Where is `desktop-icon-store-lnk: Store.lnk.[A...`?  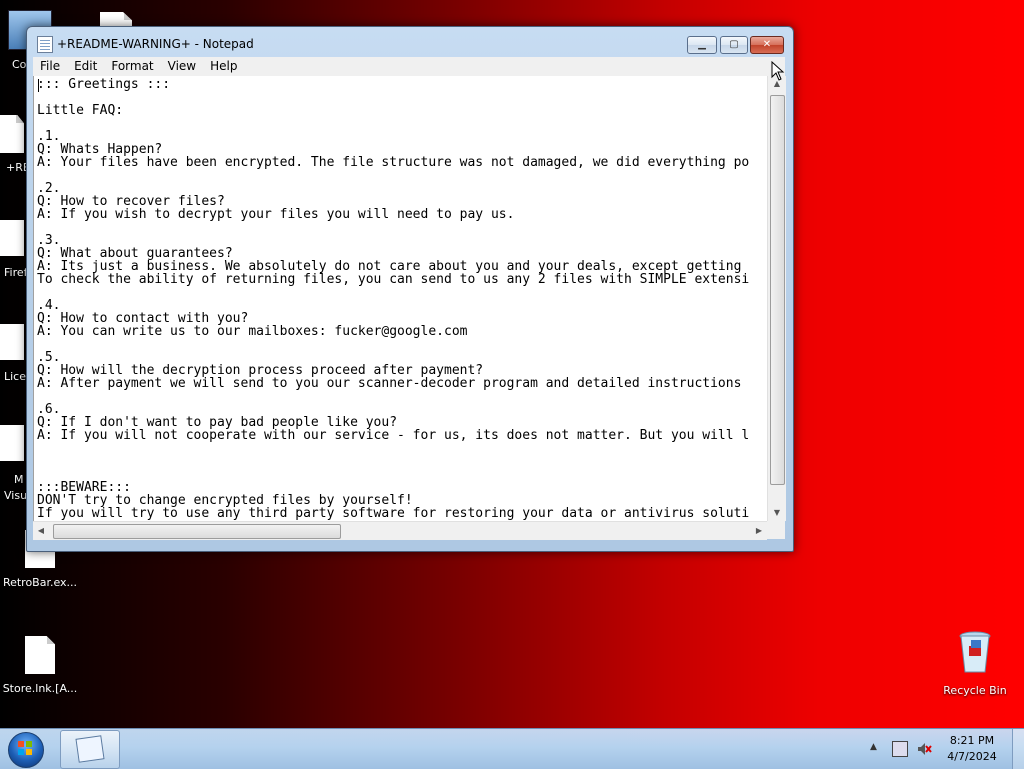
desktop-icon-store-lnk: Store.lnk.[A... is located at coordinates (40, 665).